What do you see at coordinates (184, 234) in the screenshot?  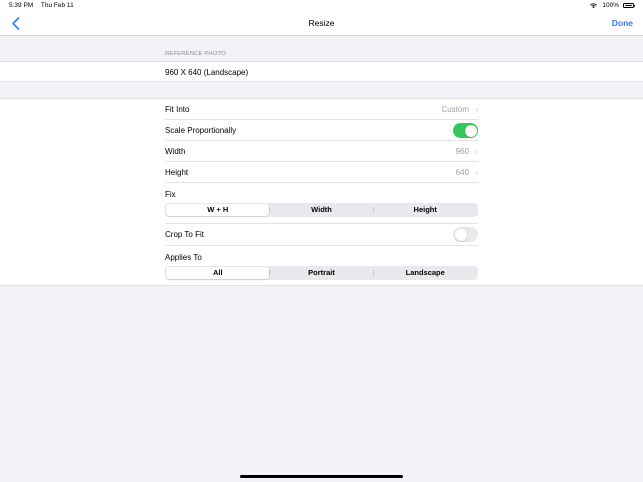 I see `crop-to-fit-label: Crop To Fit` at bounding box center [184, 234].